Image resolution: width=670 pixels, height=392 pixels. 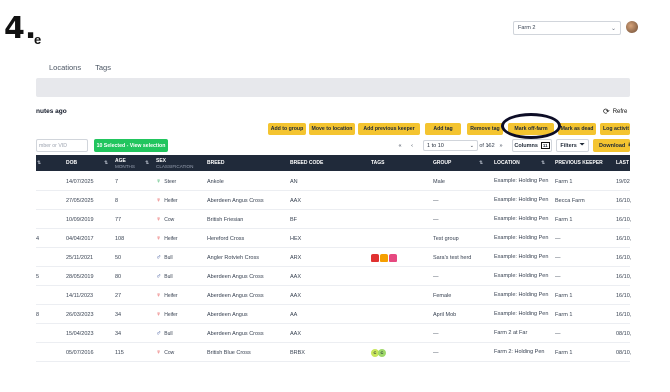 I want to click on cell-dob: 05/07/2016, so click(x=80, y=352).